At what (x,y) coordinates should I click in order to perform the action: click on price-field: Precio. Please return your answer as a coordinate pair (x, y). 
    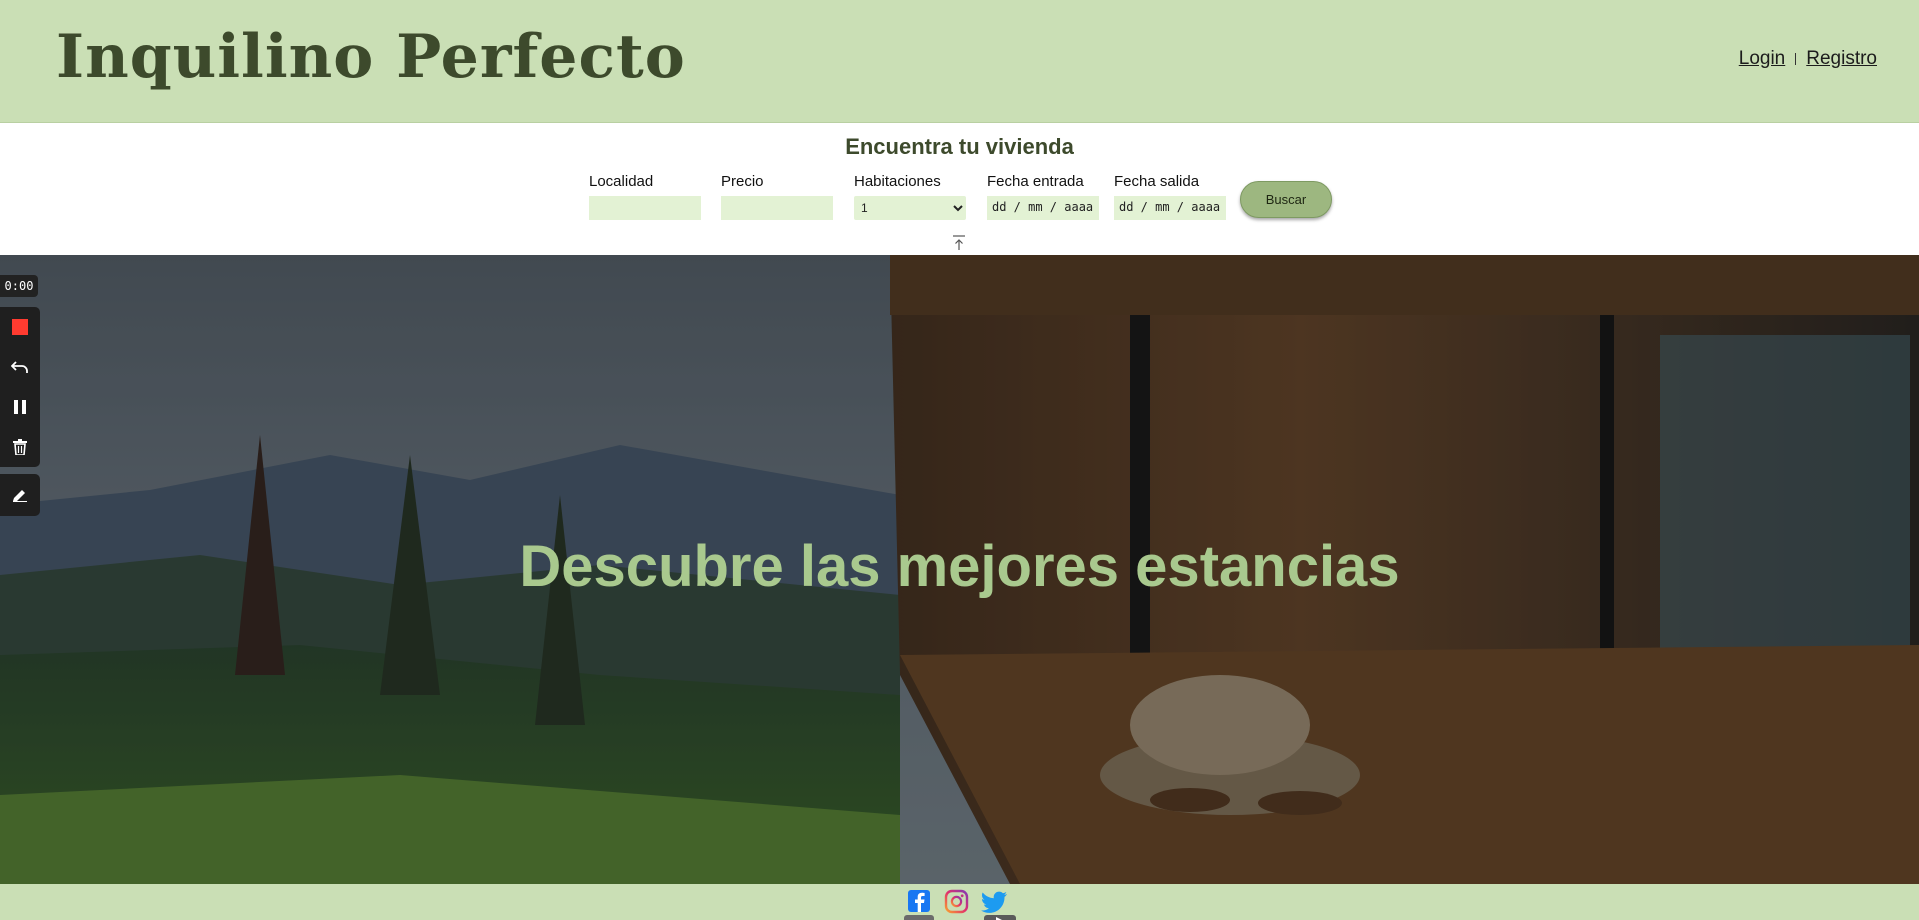
    Looking at the image, I should click on (777, 196).